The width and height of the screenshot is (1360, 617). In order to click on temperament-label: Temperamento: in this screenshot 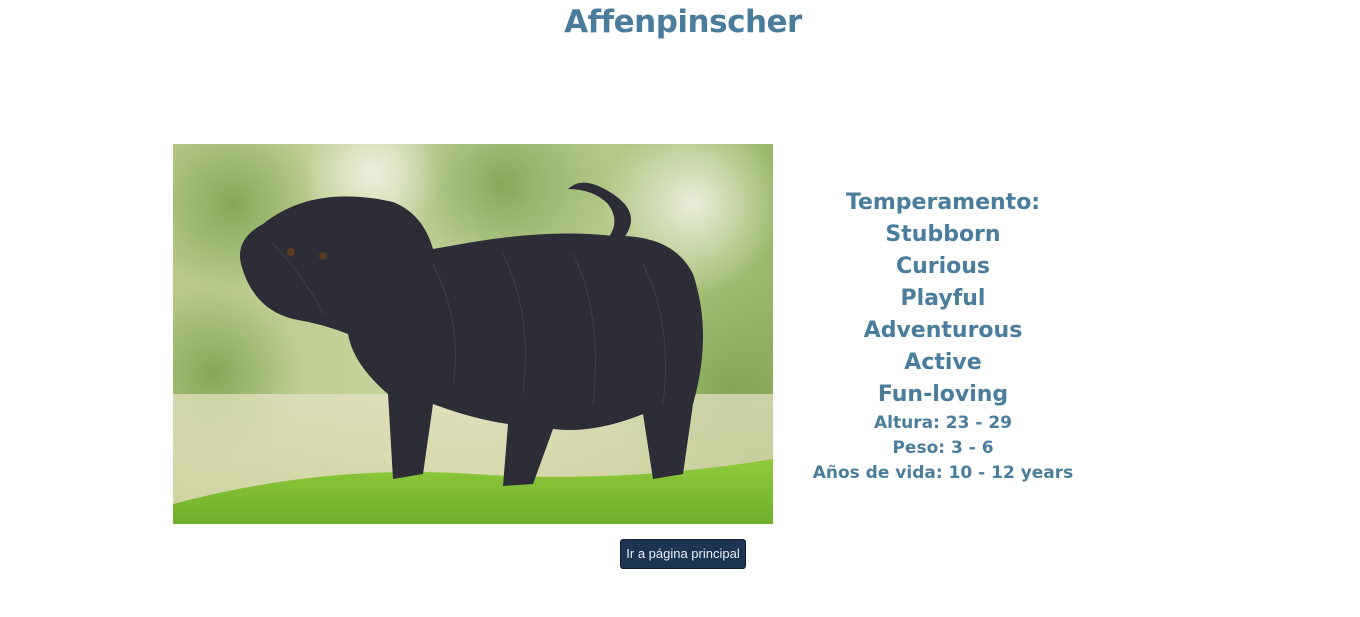, I will do `click(943, 202)`.